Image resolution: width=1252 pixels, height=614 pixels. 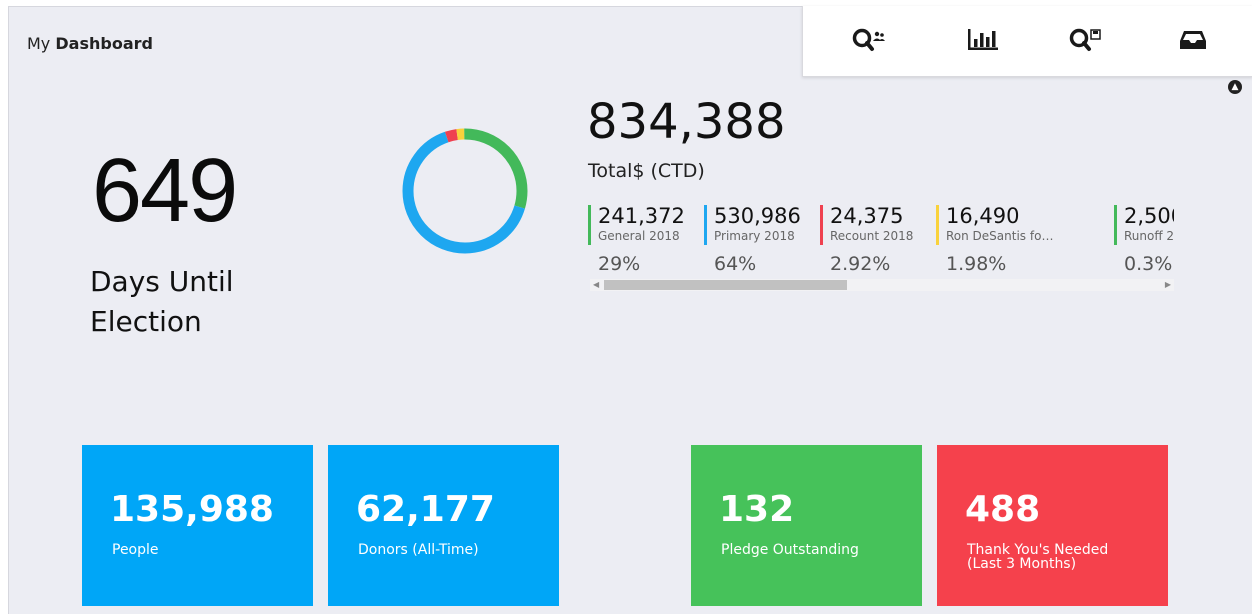 What do you see at coordinates (619, 264) in the screenshot?
I see `segment-percent: 29%` at bounding box center [619, 264].